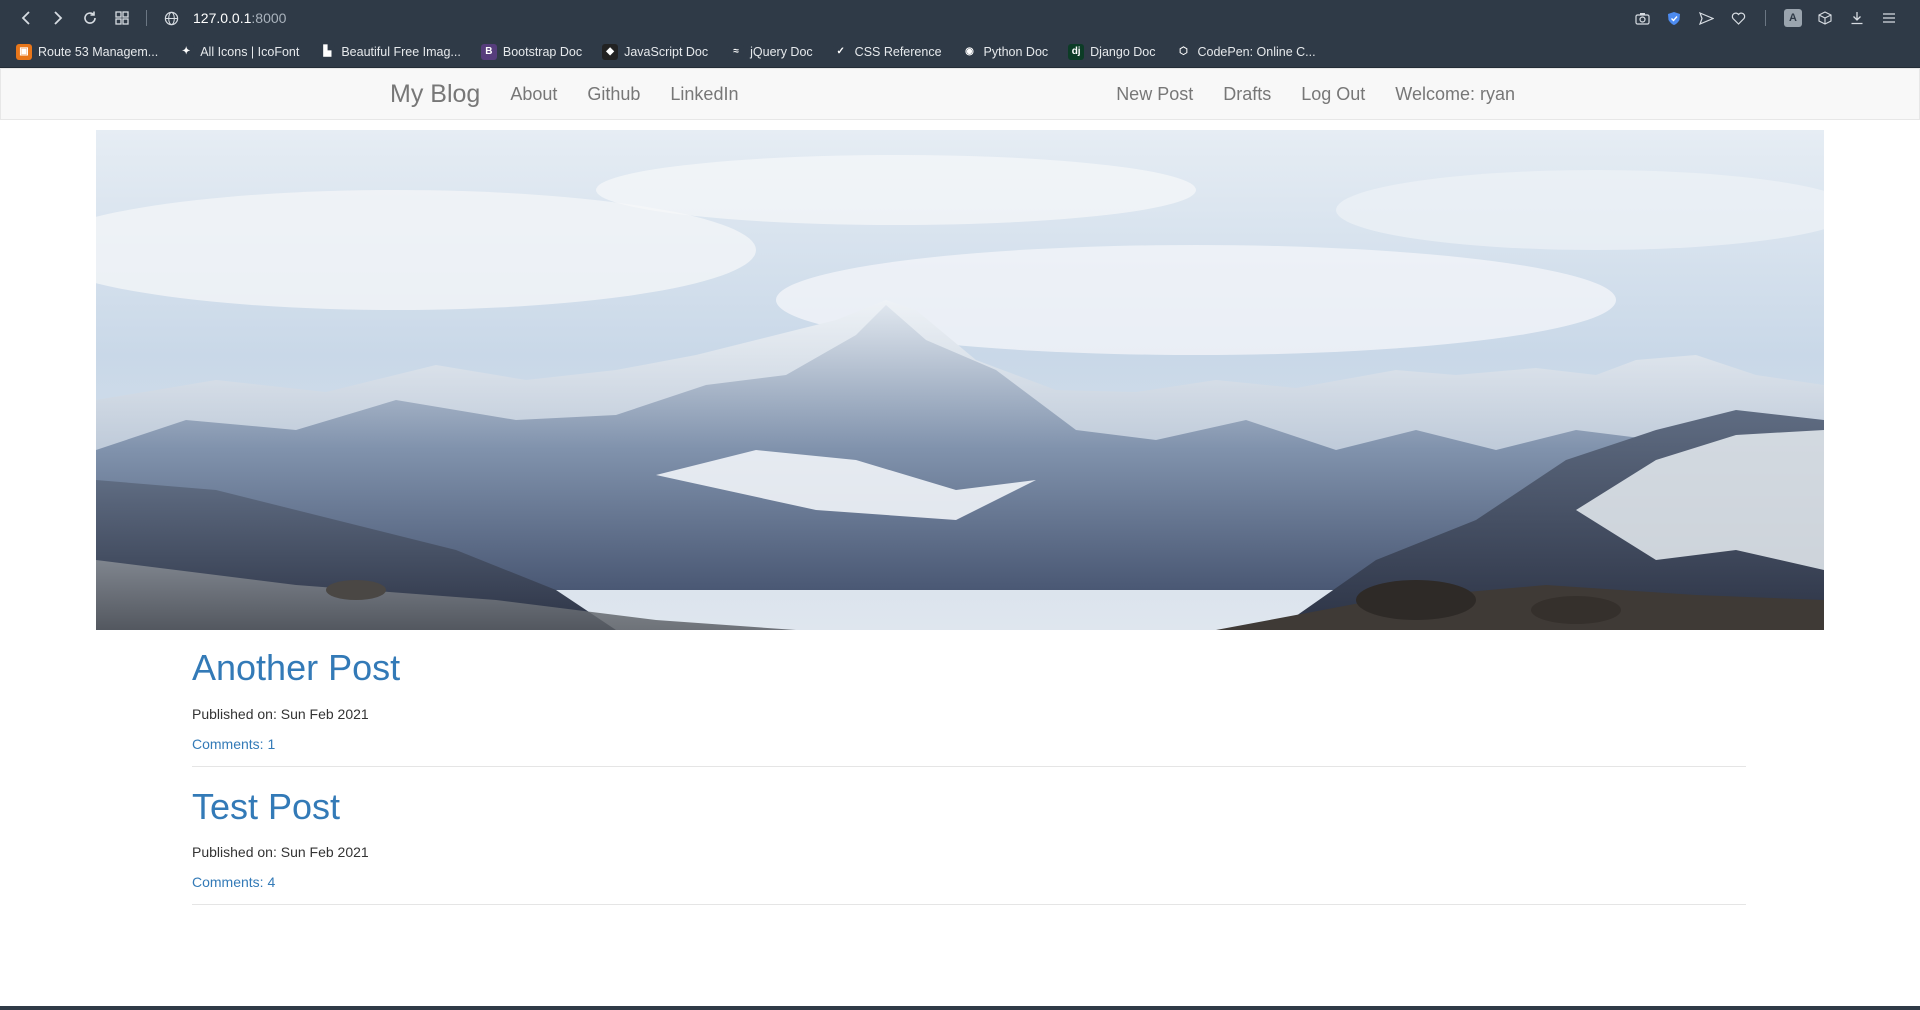 The height and width of the screenshot is (1010, 1920). What do you see at coordinates (269, 18) in the screenshot?
I see `url-port: :8000` at bounding box center [269, 18].